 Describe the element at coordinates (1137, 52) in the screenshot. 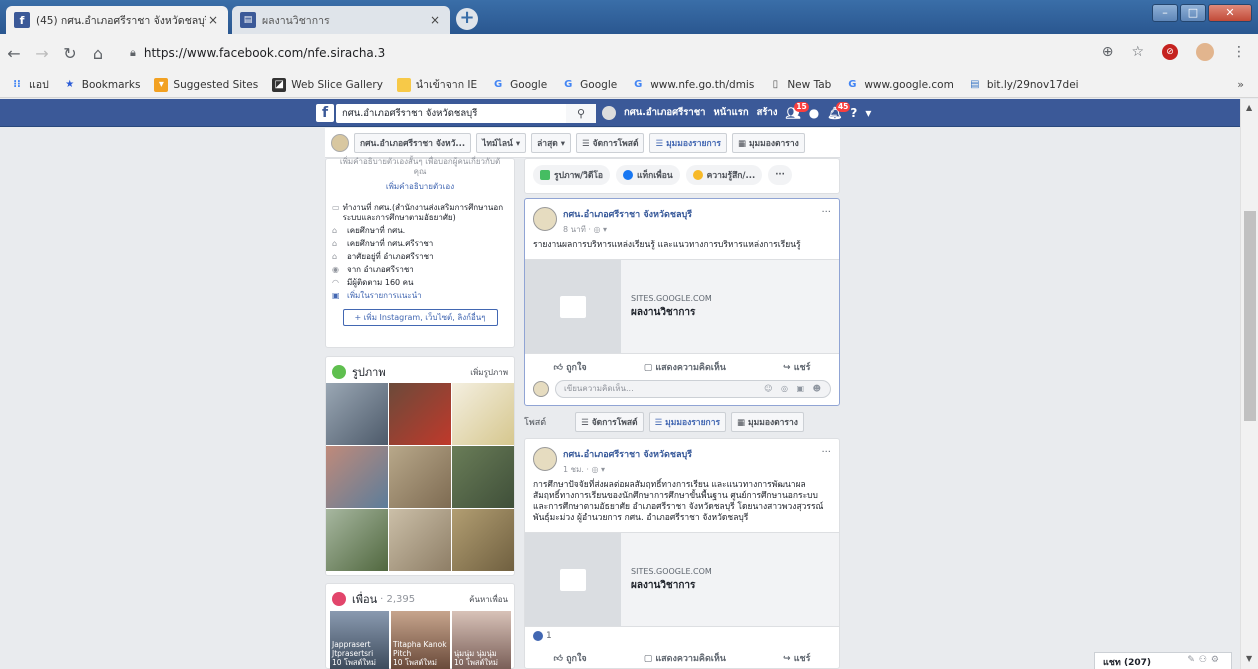

I see `star-icon: ☆` at that location.